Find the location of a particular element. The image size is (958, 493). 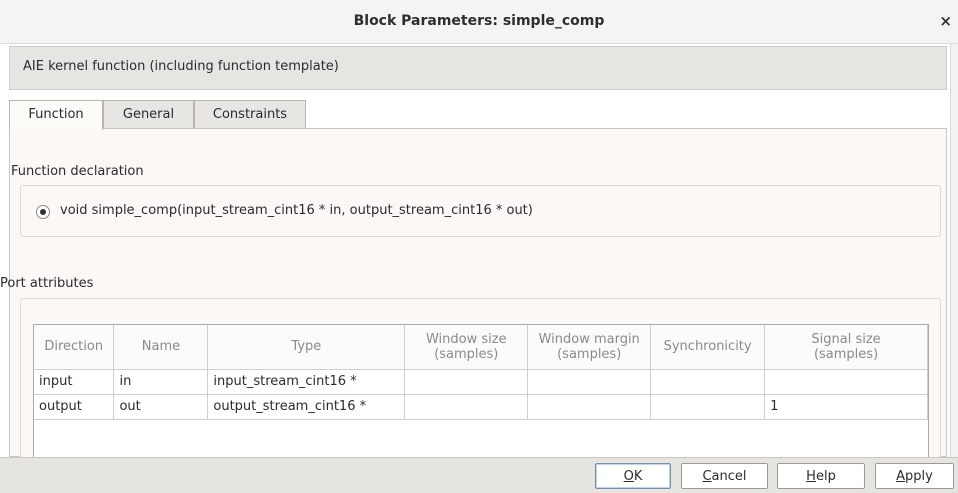

radio-selected-icon is located at coordinates (43, 212).